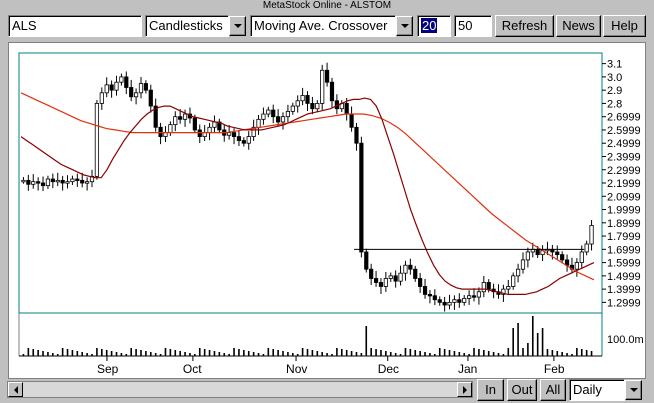 This screenshot has height=403, width=654. What do you see at coordinates (108, 369) in the screenshot?
I see `x-tick-label: Sep` at bounding box center [108, 369].